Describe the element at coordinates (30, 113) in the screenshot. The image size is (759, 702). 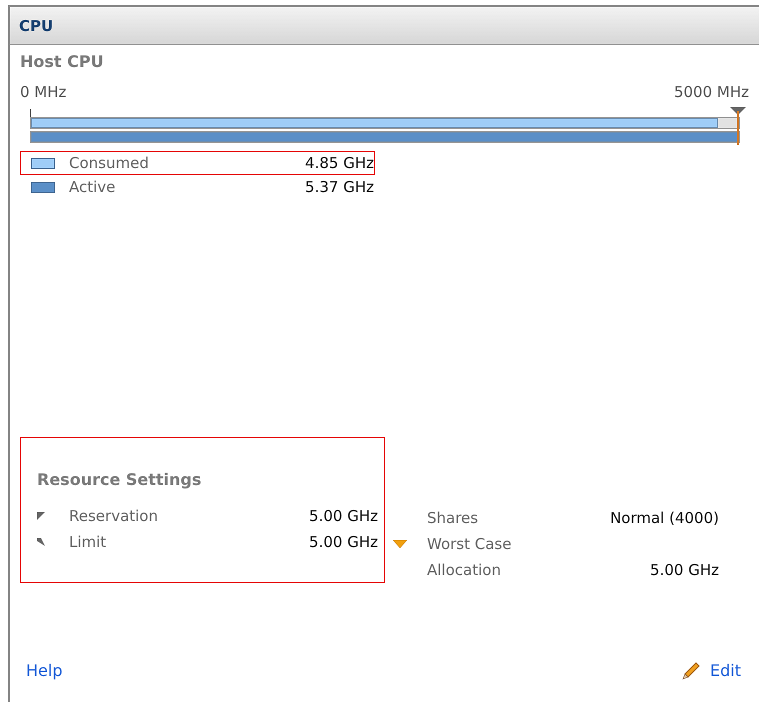
I see `scale-tick` at that location.